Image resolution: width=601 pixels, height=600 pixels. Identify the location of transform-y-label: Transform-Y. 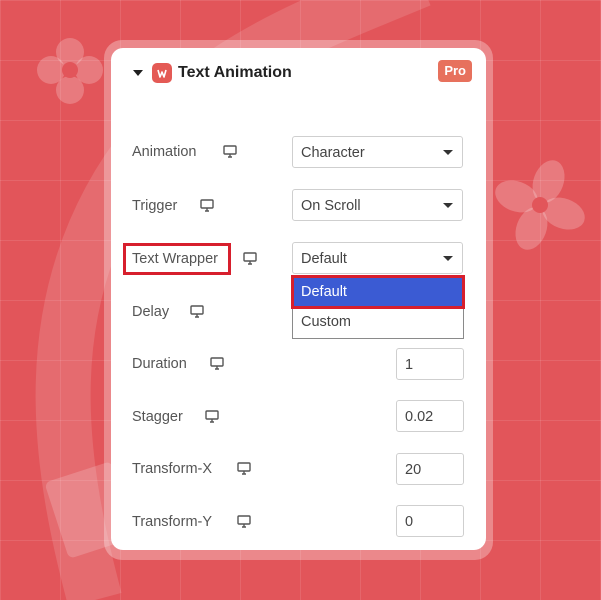
(172, 522).